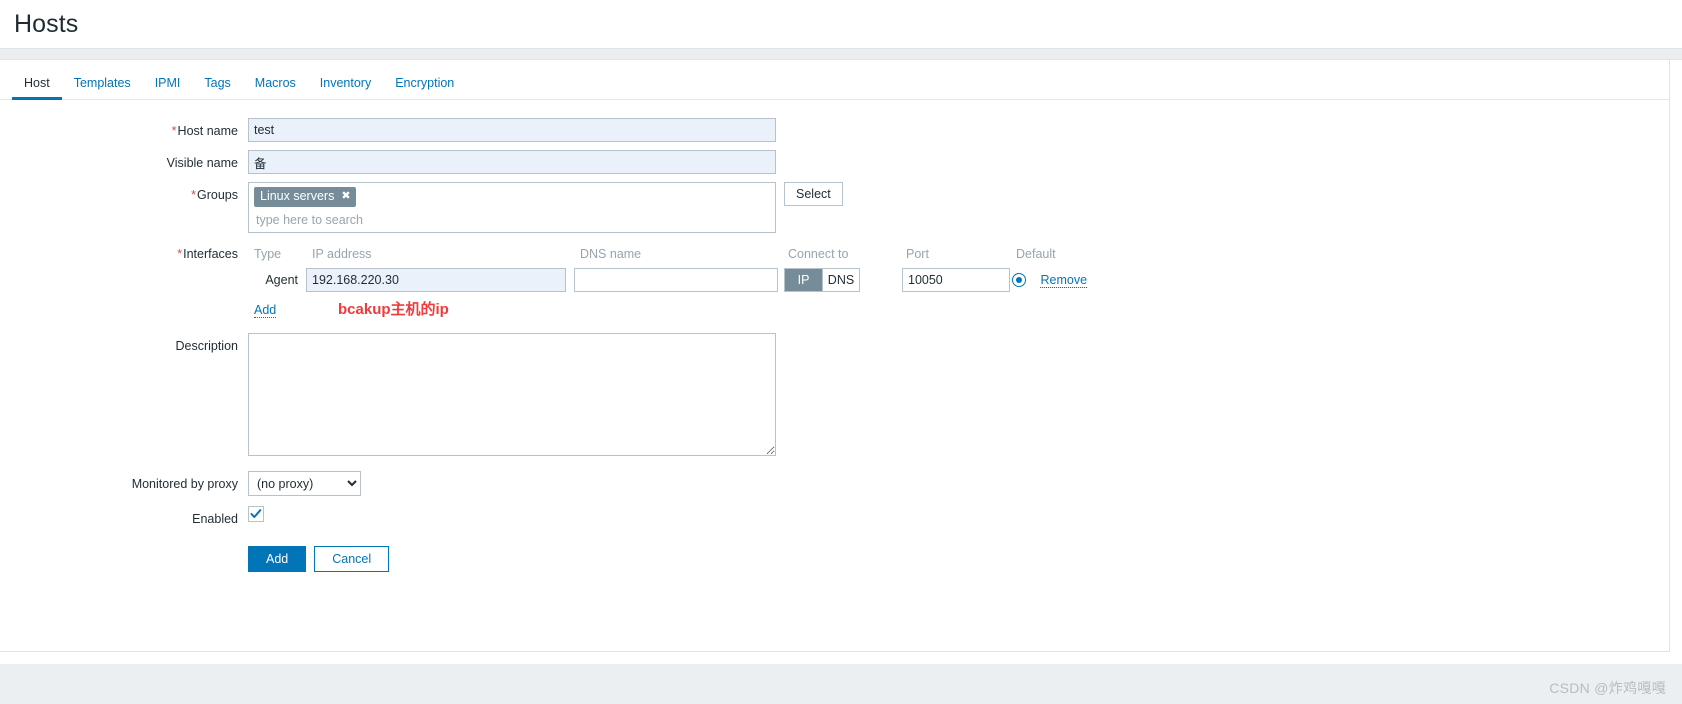  What do you see at coordinates (277, 559) in the screenshot?
I see `add-button: Add` at bounding box center [277, 559].